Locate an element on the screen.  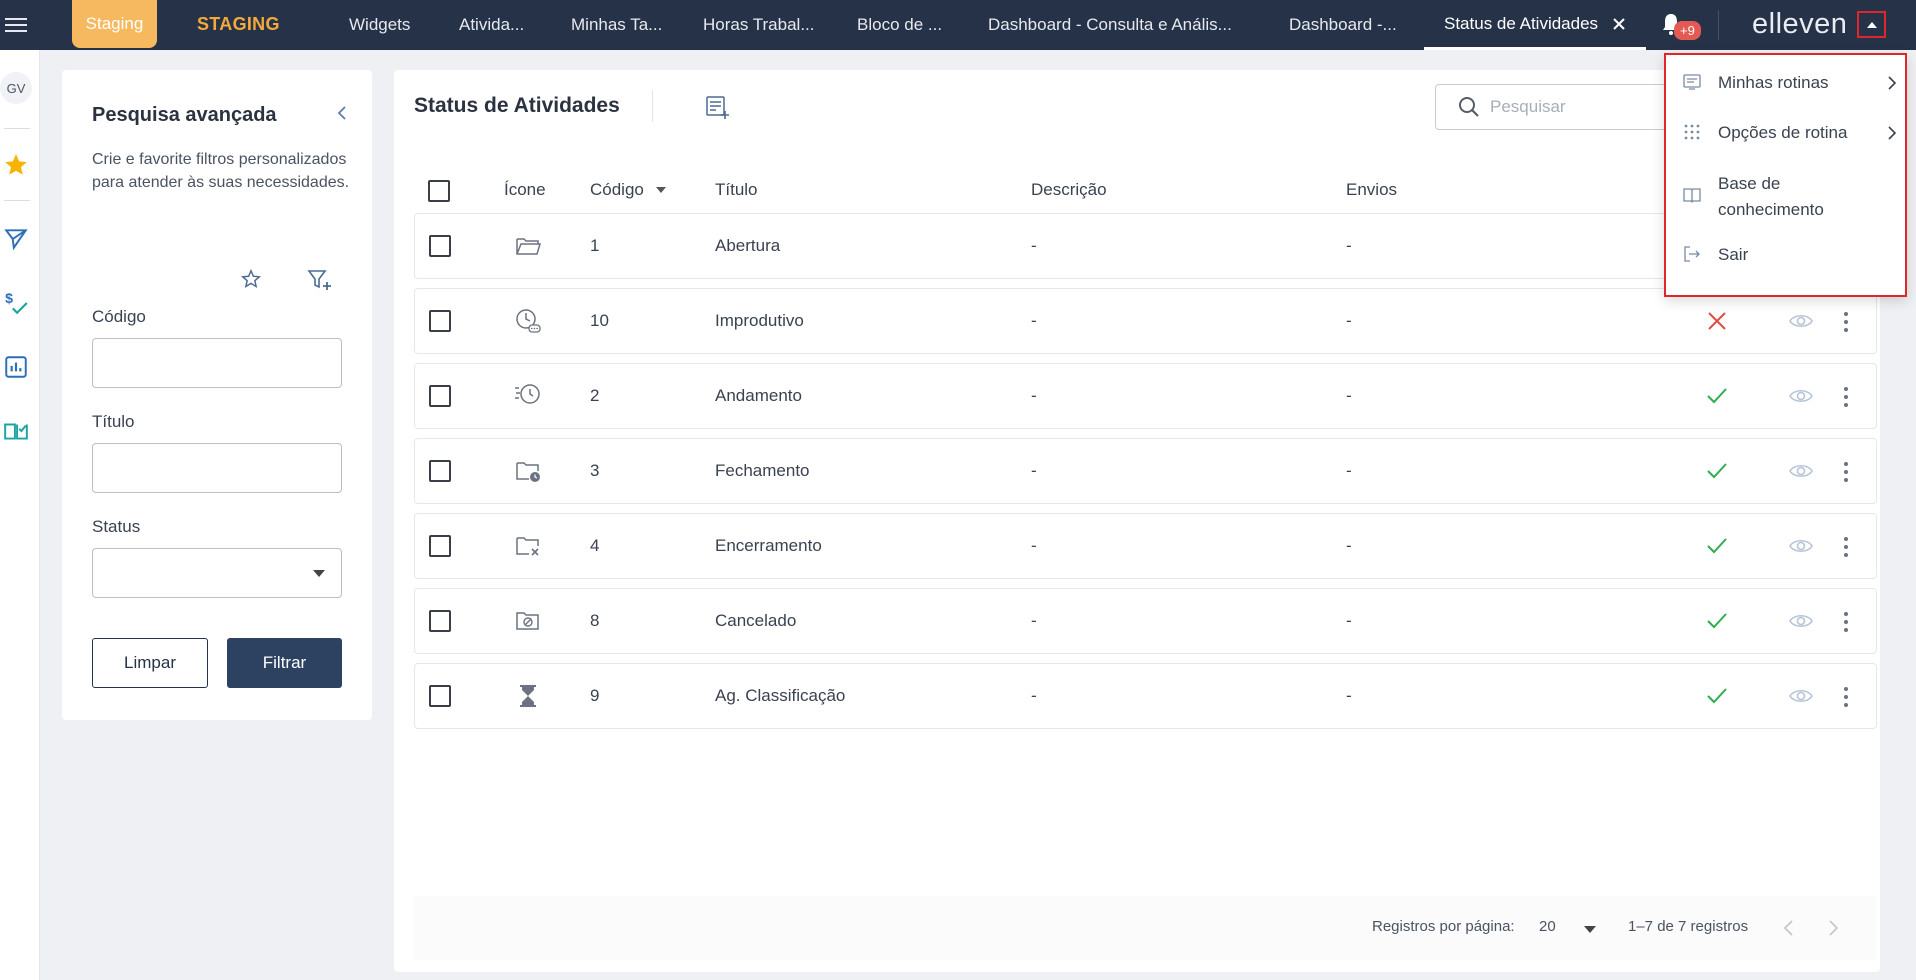
send-icon is located at coordinates (16, 239).